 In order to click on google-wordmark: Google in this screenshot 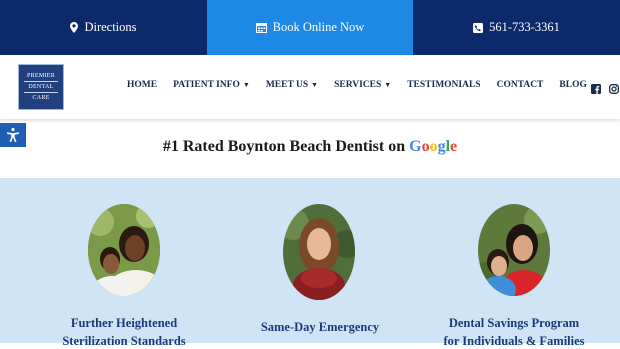, I will do `click(433, 146)`.